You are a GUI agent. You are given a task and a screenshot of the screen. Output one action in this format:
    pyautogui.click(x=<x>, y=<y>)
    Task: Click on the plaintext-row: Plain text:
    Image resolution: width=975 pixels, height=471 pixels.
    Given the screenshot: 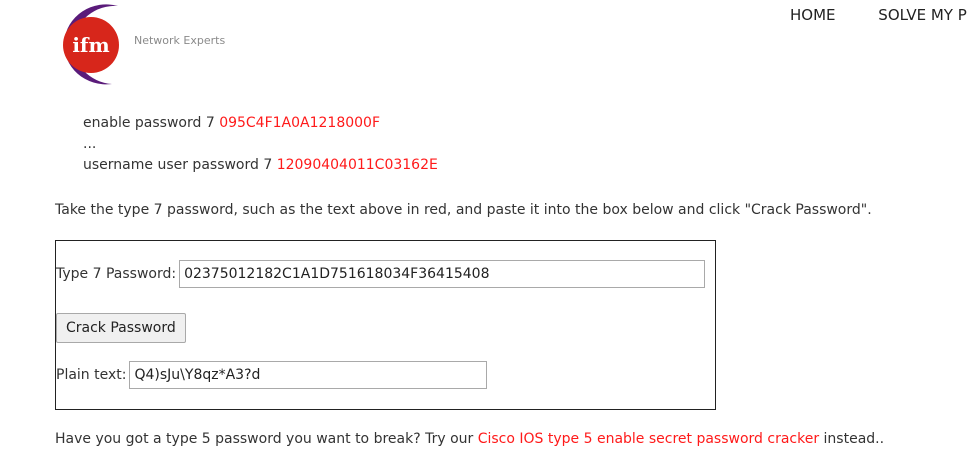 What is the action you would take?
    pyautogui.click(x=272, y=375)
    